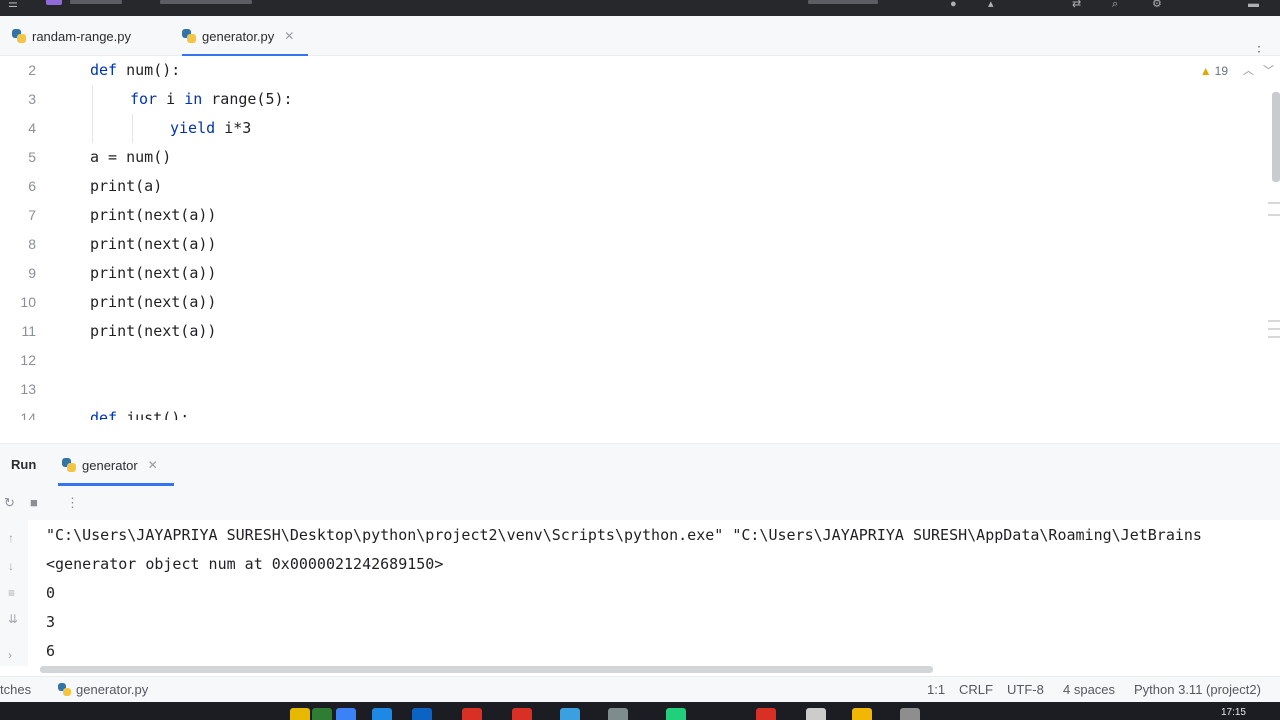 This screenshot has height=720, width=1280. Describe the element at coordinates (51, 651) in the screenshot. I see `console-line: 6` at that location.